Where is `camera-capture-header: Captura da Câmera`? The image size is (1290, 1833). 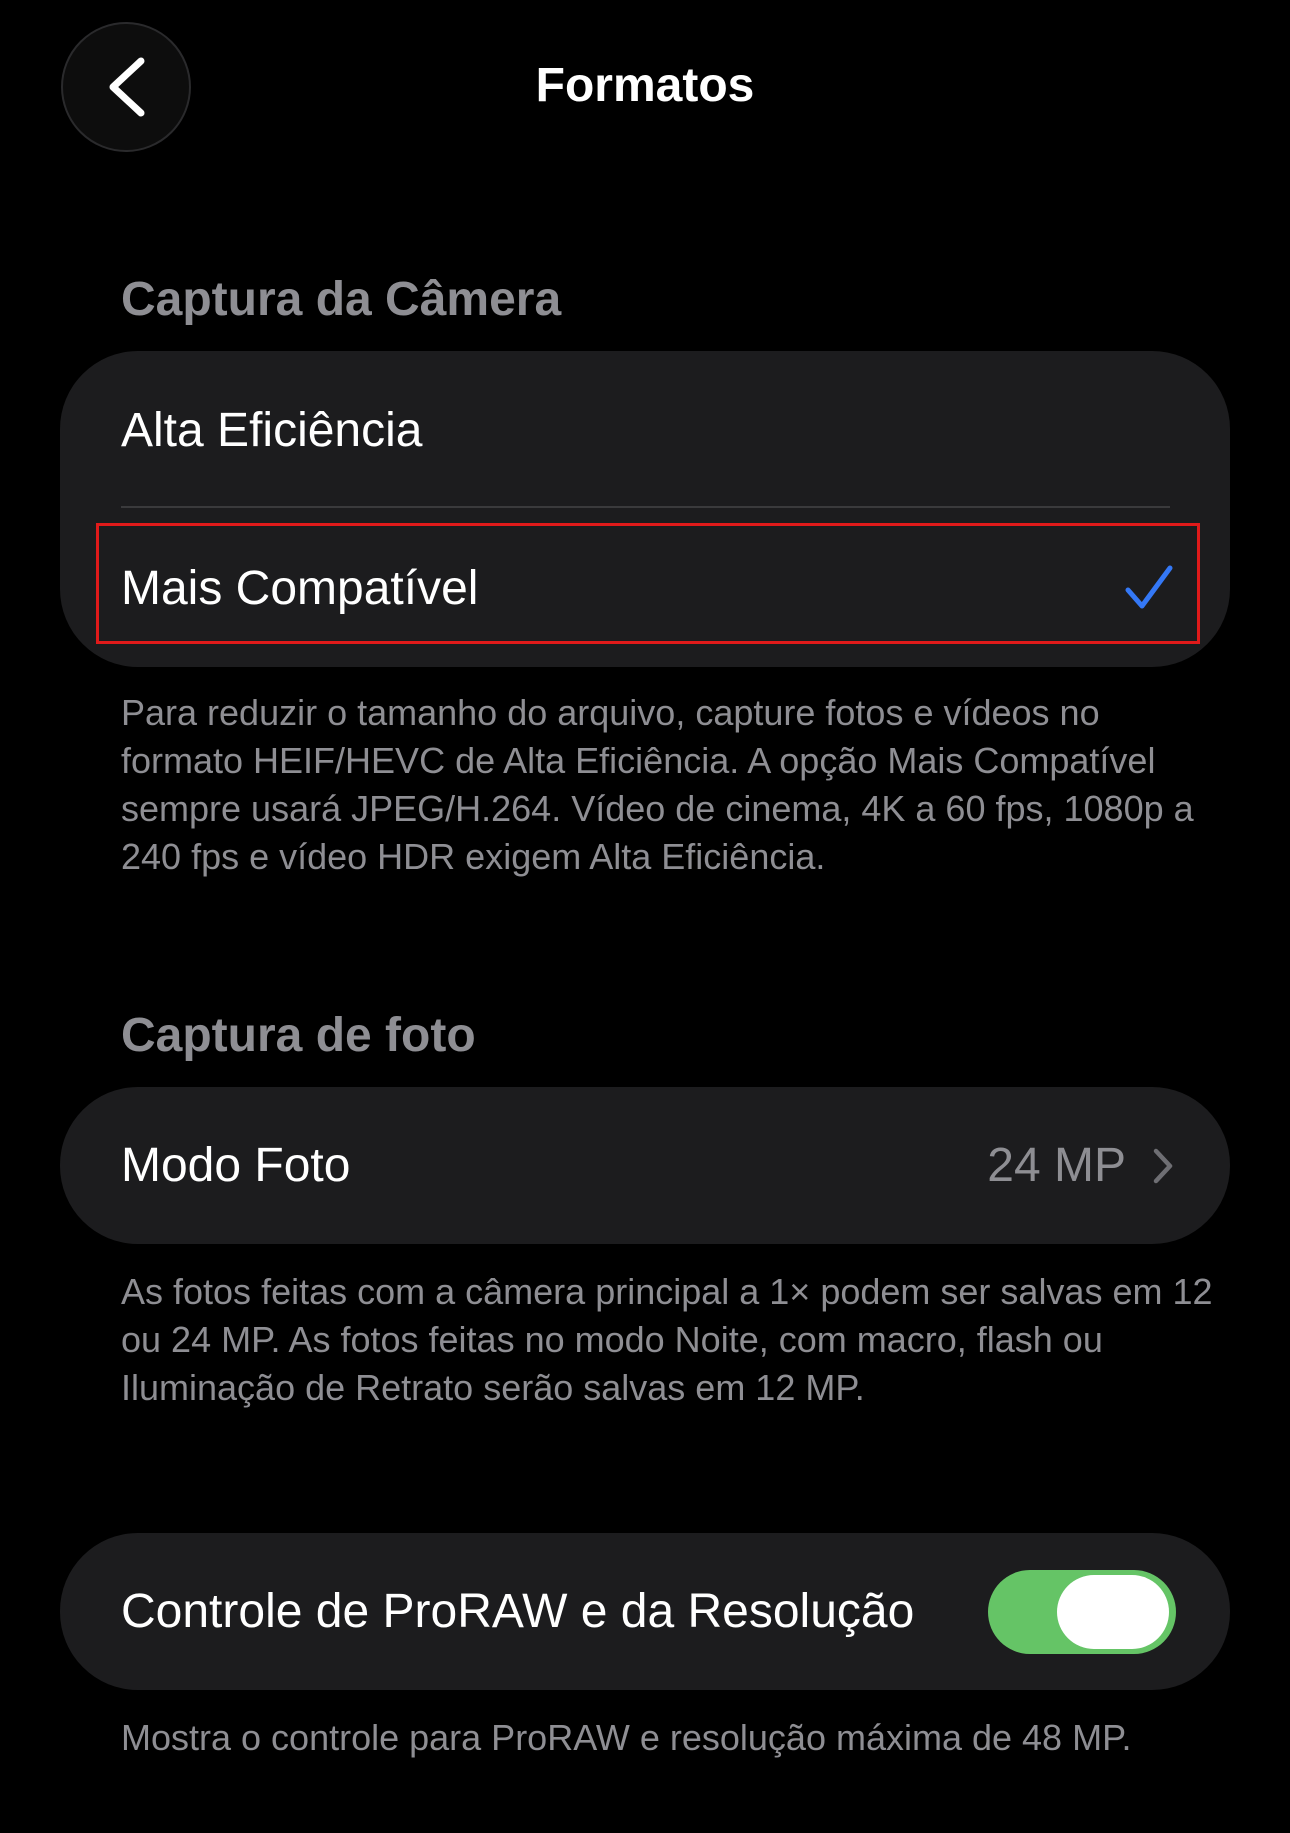 camera-capture-header: Captura da Câmera is located at coordinates (341, 299).